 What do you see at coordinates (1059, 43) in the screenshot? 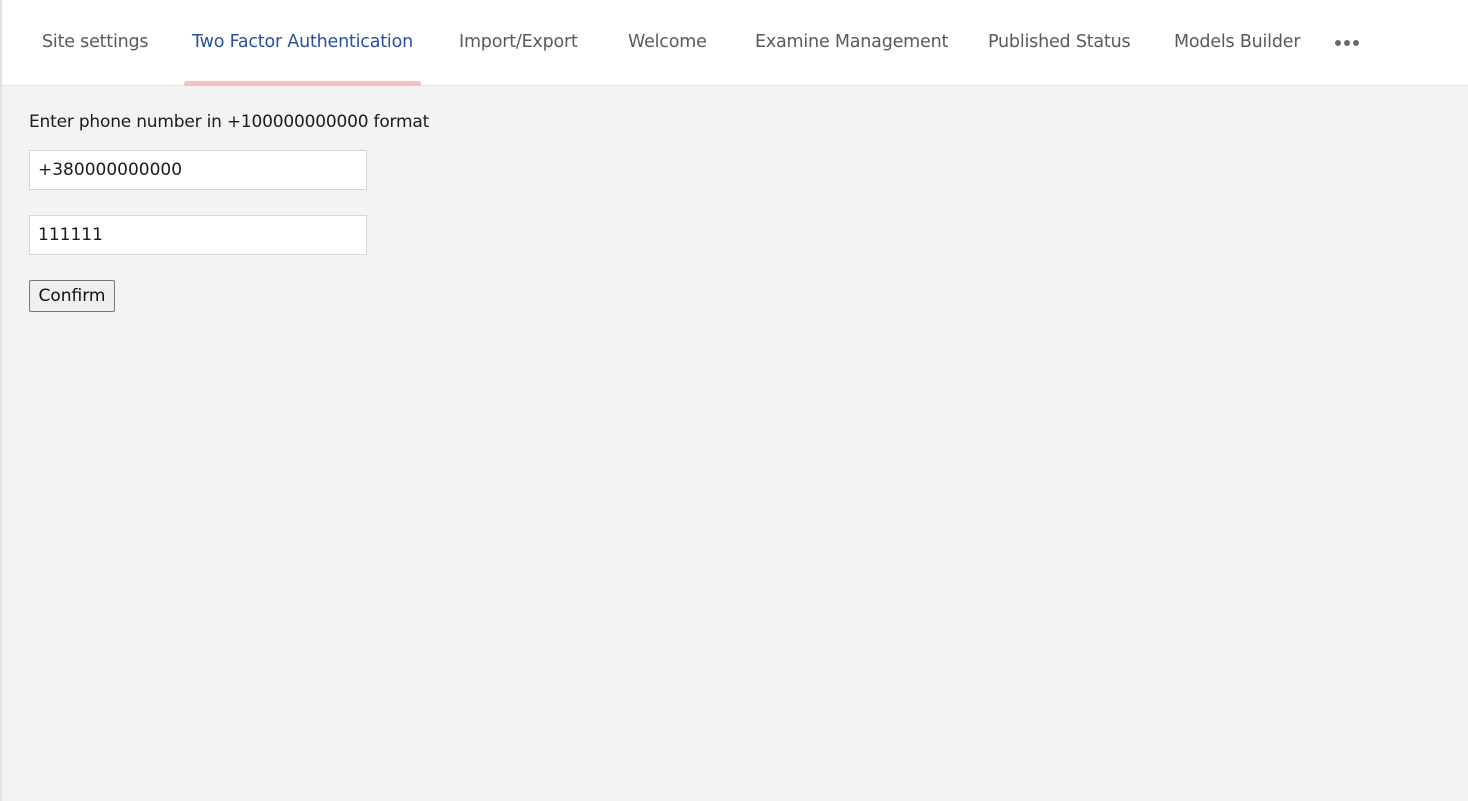
I see `tab-published-status: Published Status` at bounding box center [1059, 43].